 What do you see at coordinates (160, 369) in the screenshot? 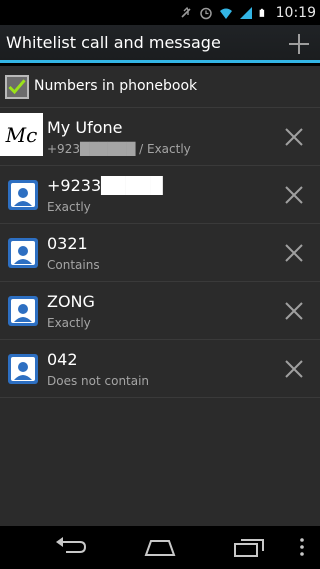
I see `list-item: 042 Does not contain` at bounding box center [160, 369].